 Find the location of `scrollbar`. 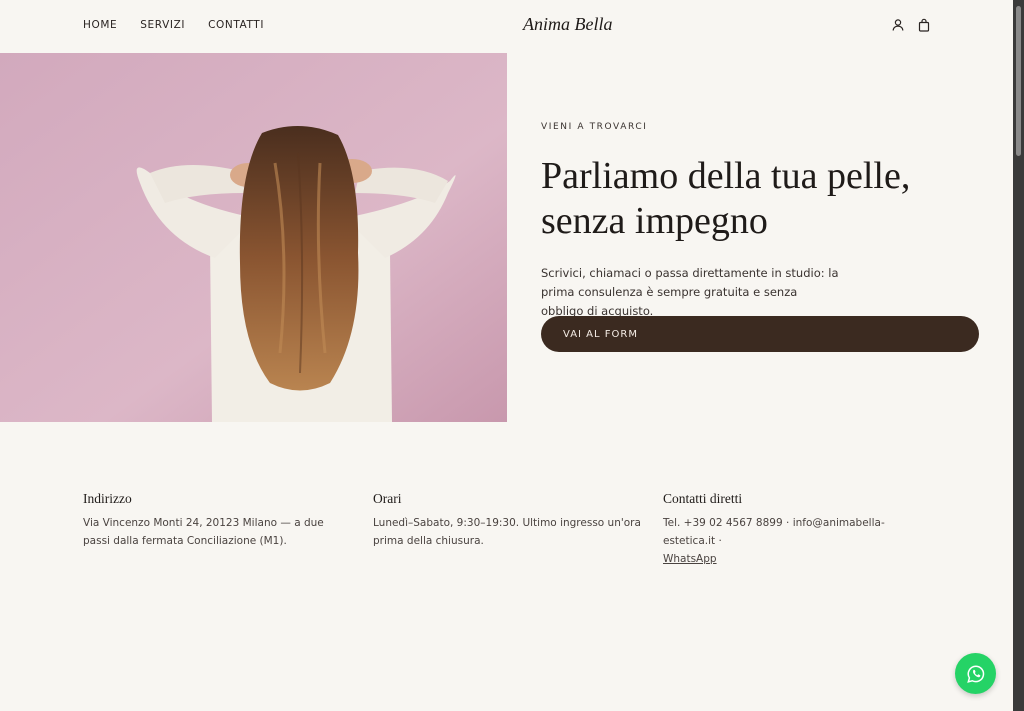

scrollbar is located at coordinates (1018, 355).